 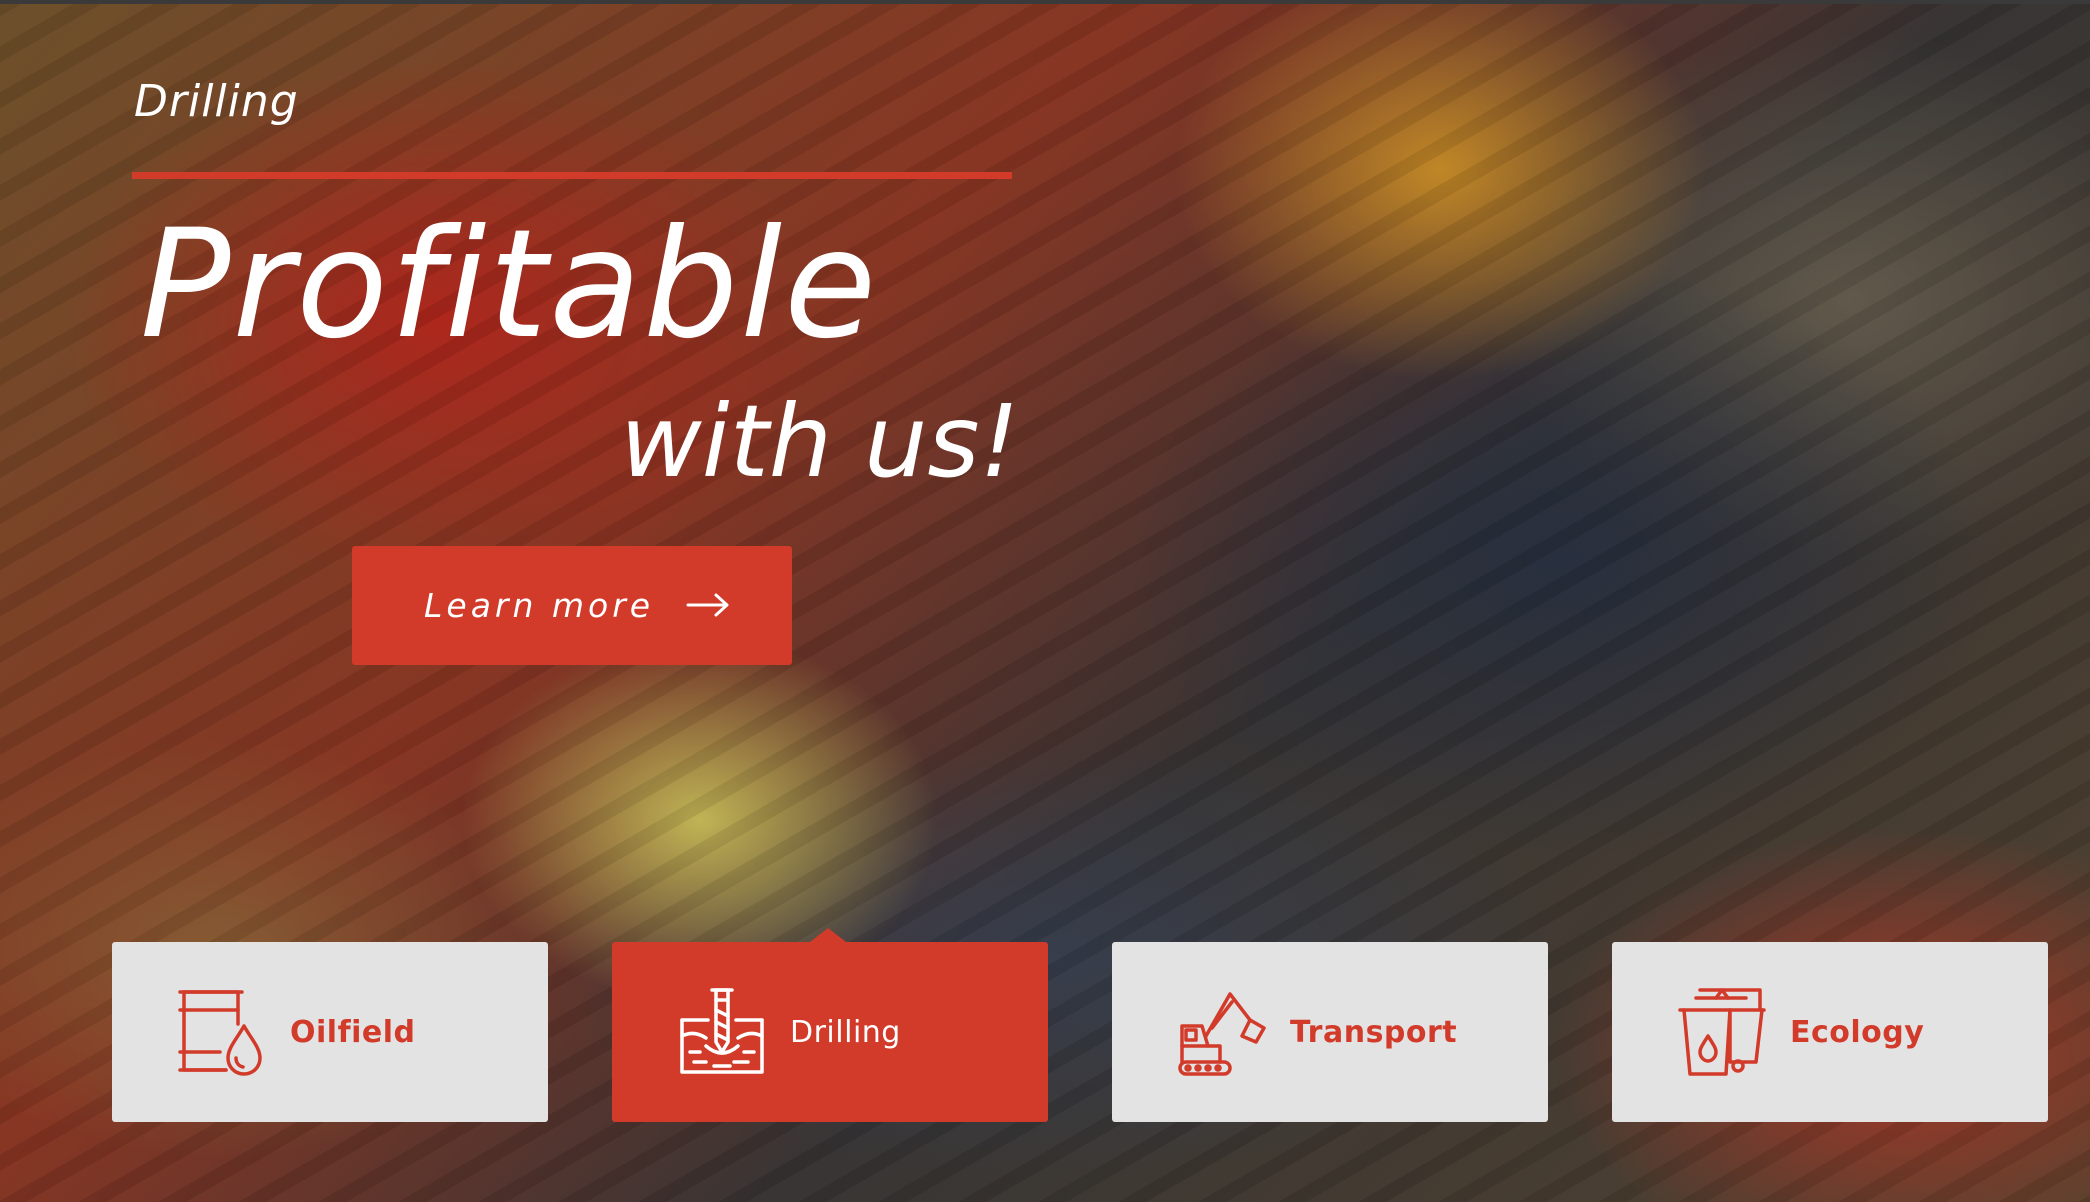 I want to click on waste-bin-icon, so click(x=1722, y=1032).